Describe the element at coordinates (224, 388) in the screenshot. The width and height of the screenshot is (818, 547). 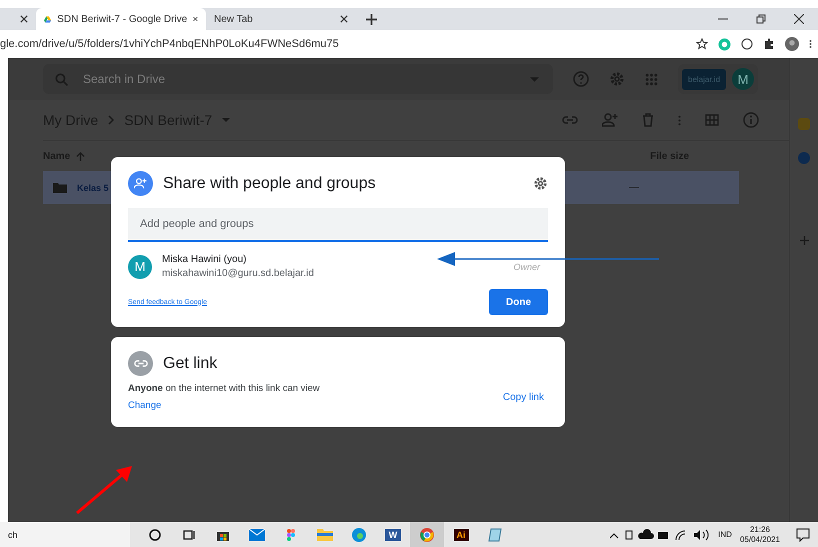
I see `link-access-text: Anyone on the internet with this link can view` at that location.